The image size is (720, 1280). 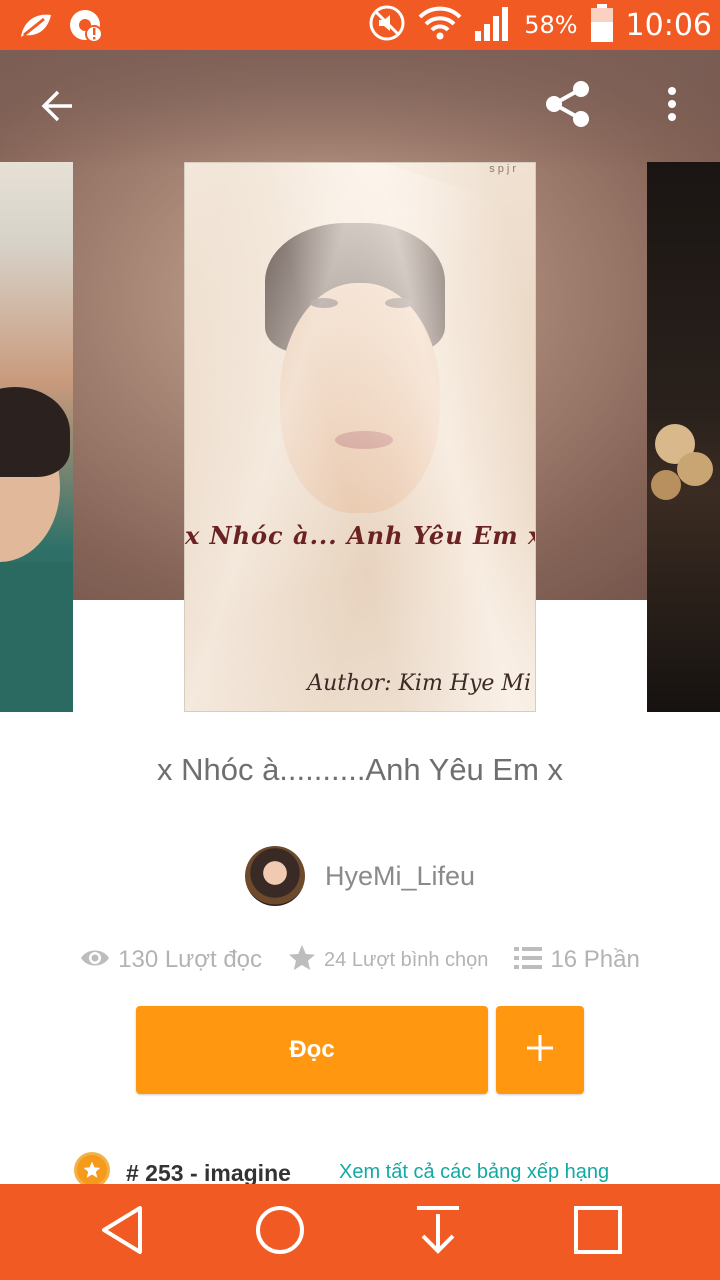 I want to click on battery-percent: 58%, so click(x=551, y=25).